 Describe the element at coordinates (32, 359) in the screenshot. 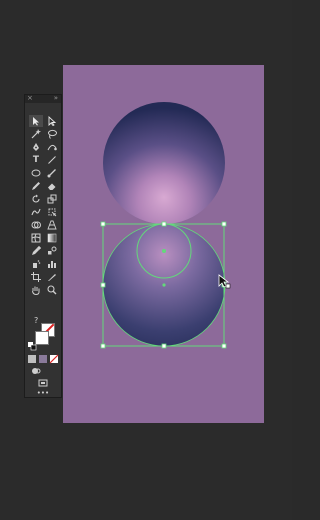

I see `color-mode-icon` at that location.